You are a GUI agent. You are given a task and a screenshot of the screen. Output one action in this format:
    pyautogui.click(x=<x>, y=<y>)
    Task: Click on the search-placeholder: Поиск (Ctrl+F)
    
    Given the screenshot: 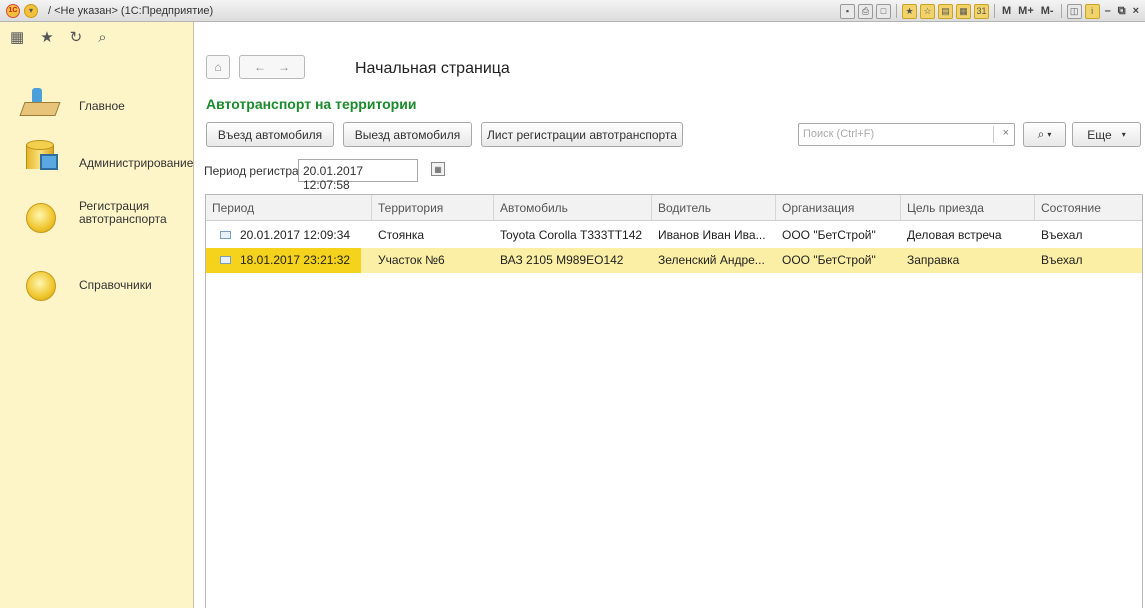 What is the action you would take?
    pyautogui.click(x=839, y=134)
    